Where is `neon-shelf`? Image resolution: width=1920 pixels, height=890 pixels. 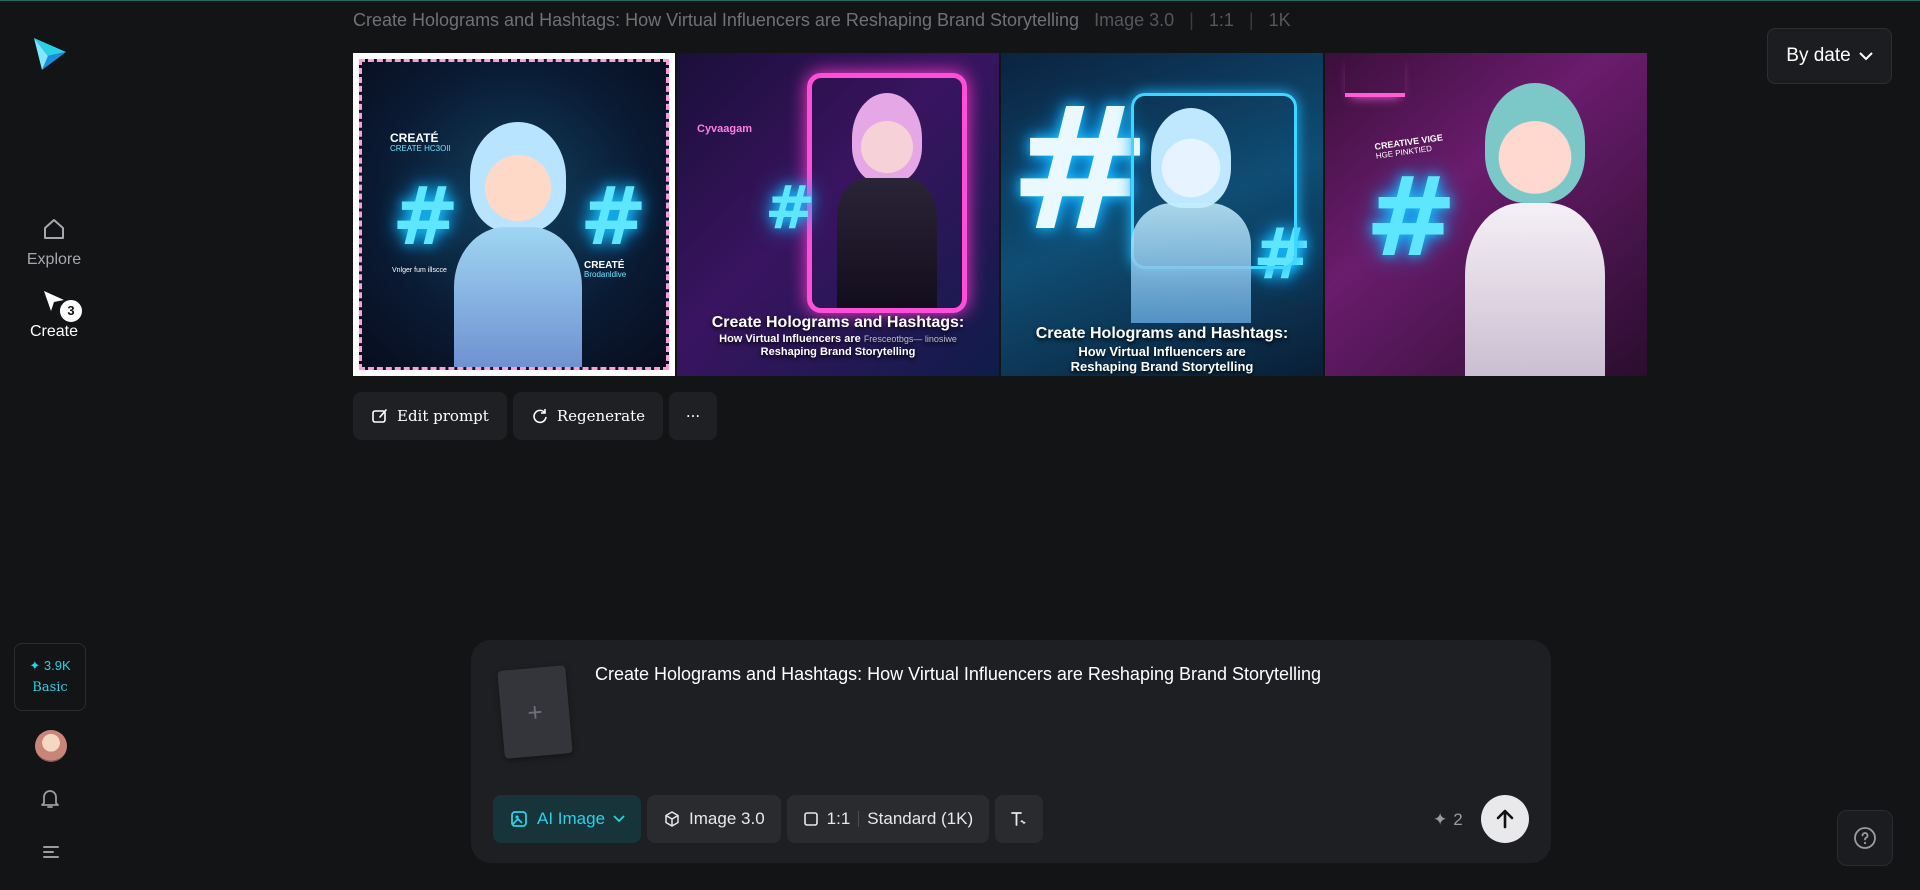 neon-shelf is located at coordinates (1375, 75).